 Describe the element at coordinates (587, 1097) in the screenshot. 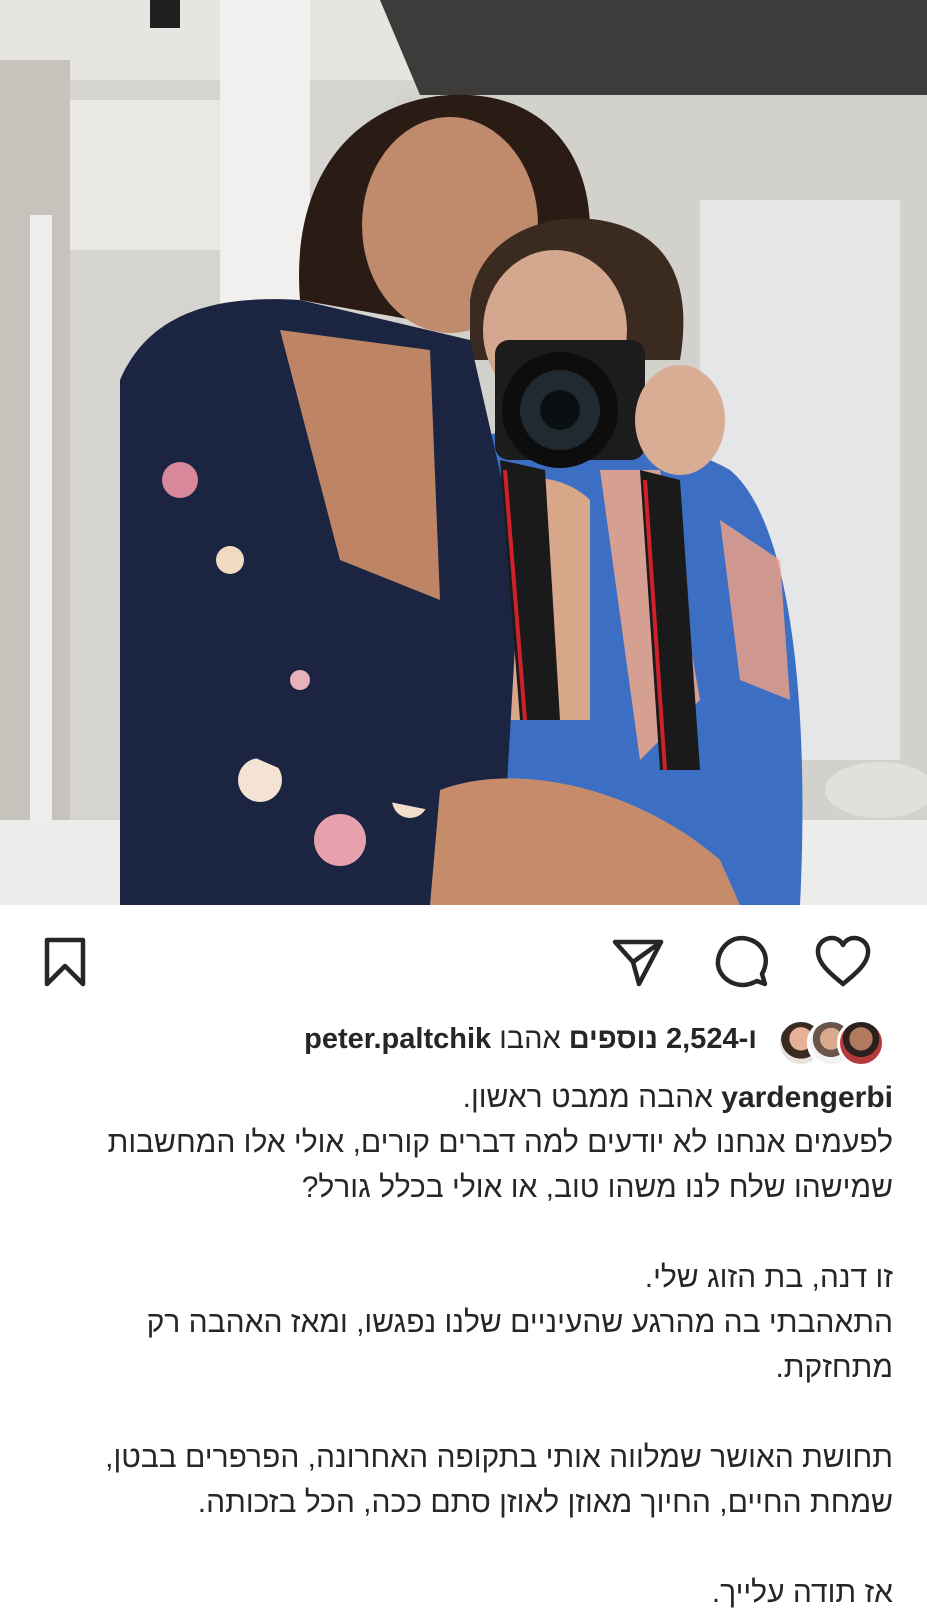

I see `caption-text: אהבה ממבט ראשון.` at that location.